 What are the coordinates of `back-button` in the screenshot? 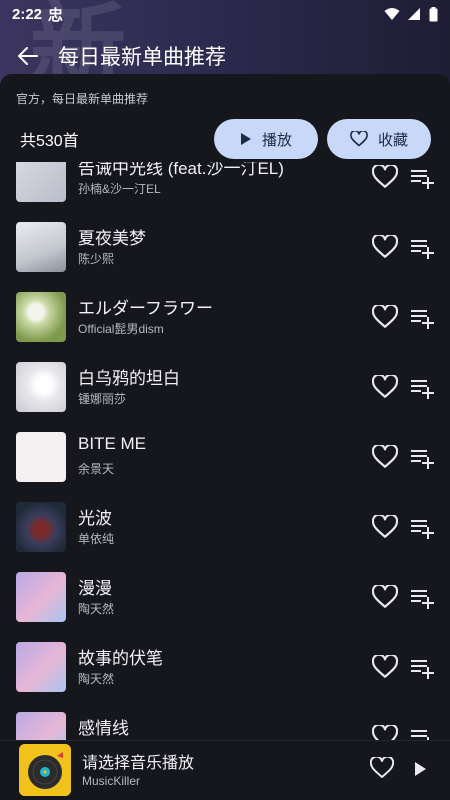 It's located at (28, 56).